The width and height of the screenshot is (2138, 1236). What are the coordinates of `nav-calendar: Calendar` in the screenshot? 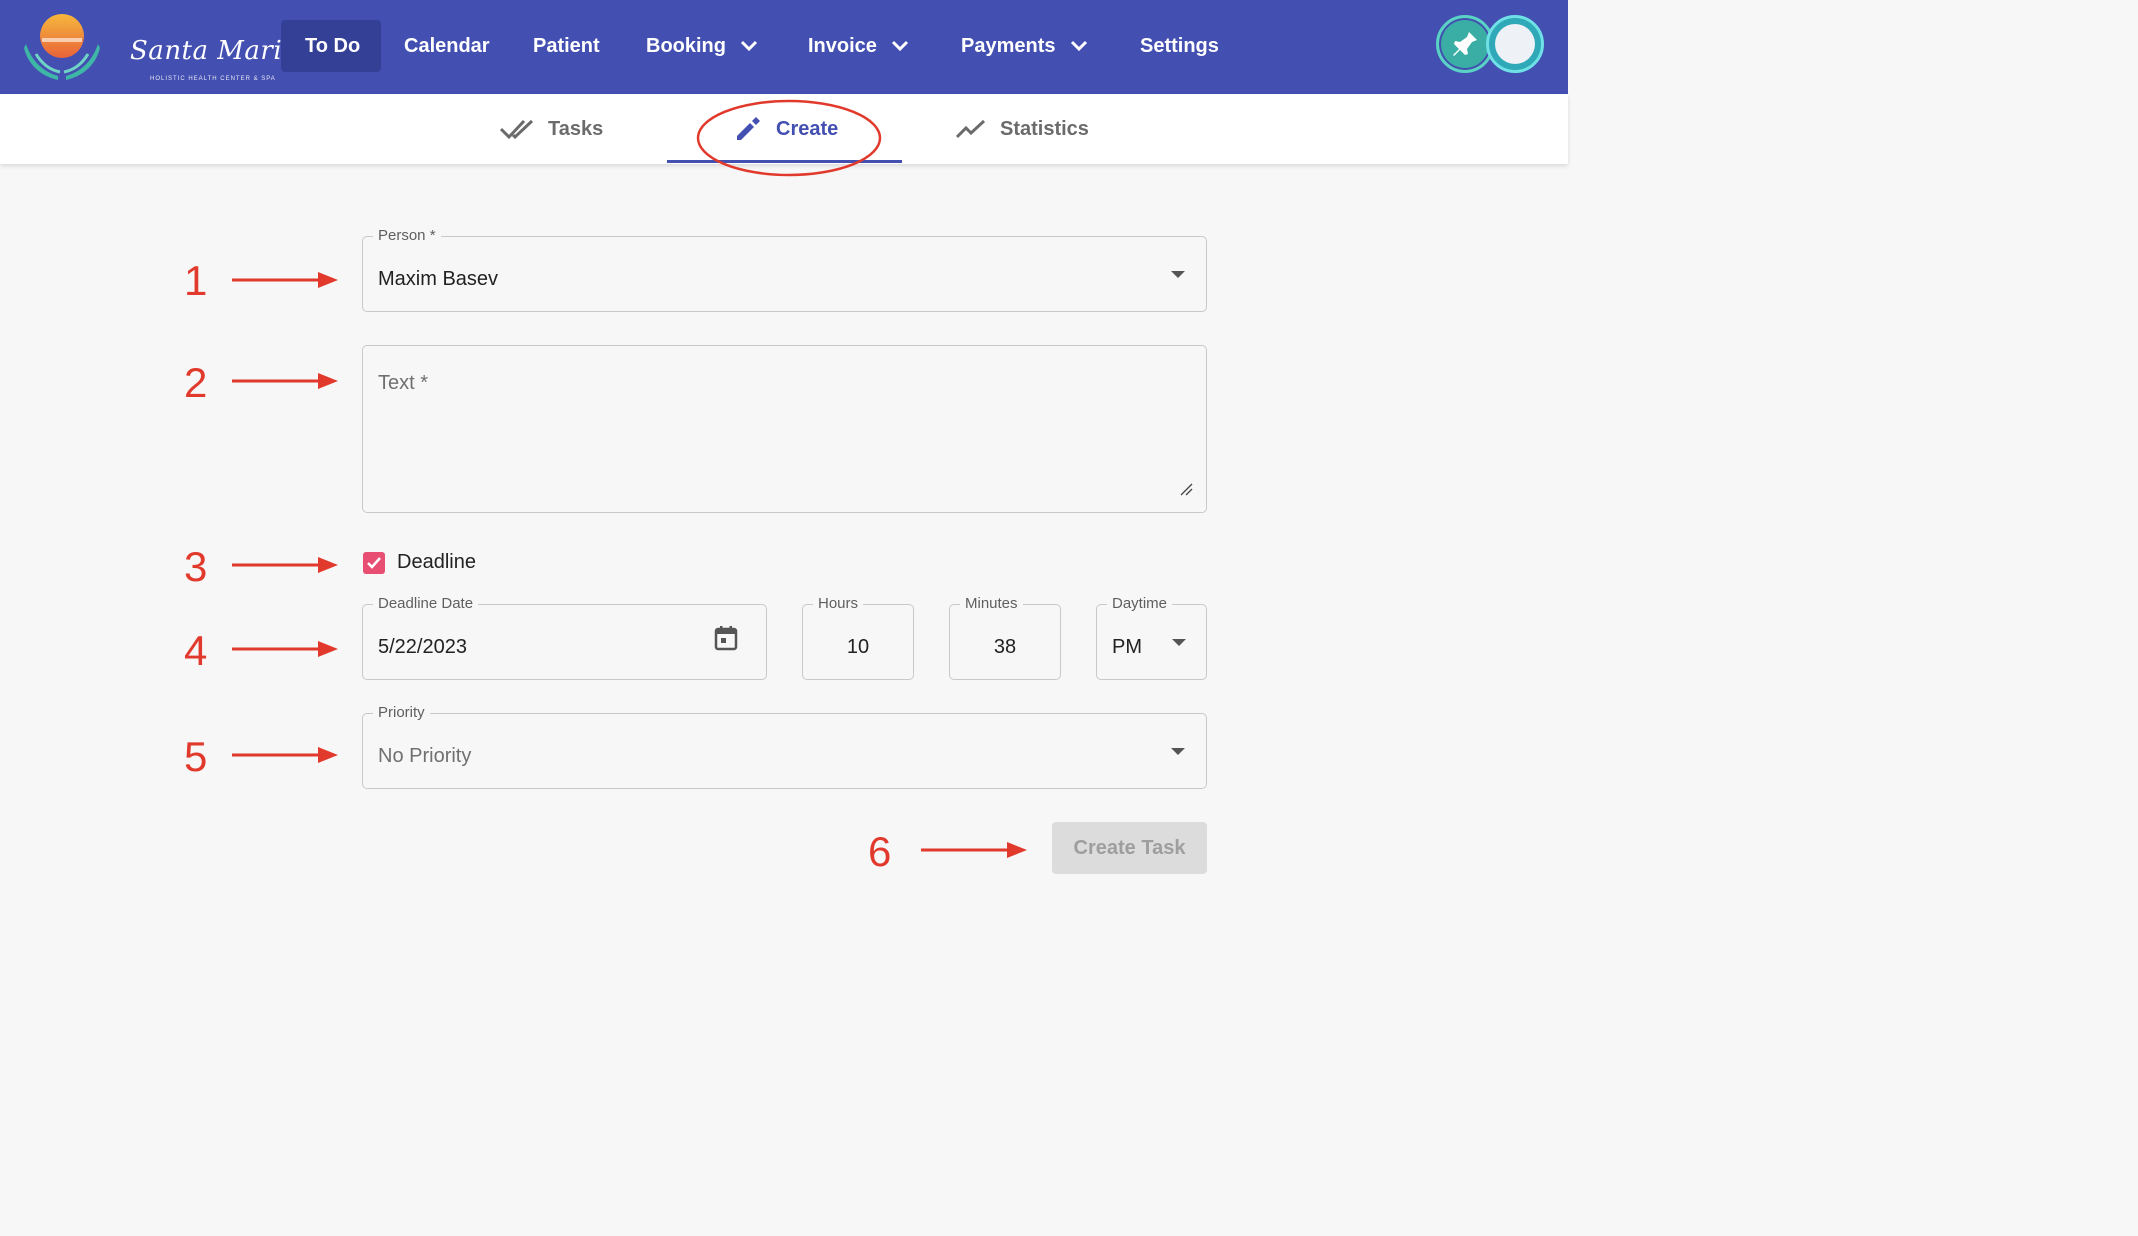 It's located at (447, 46).